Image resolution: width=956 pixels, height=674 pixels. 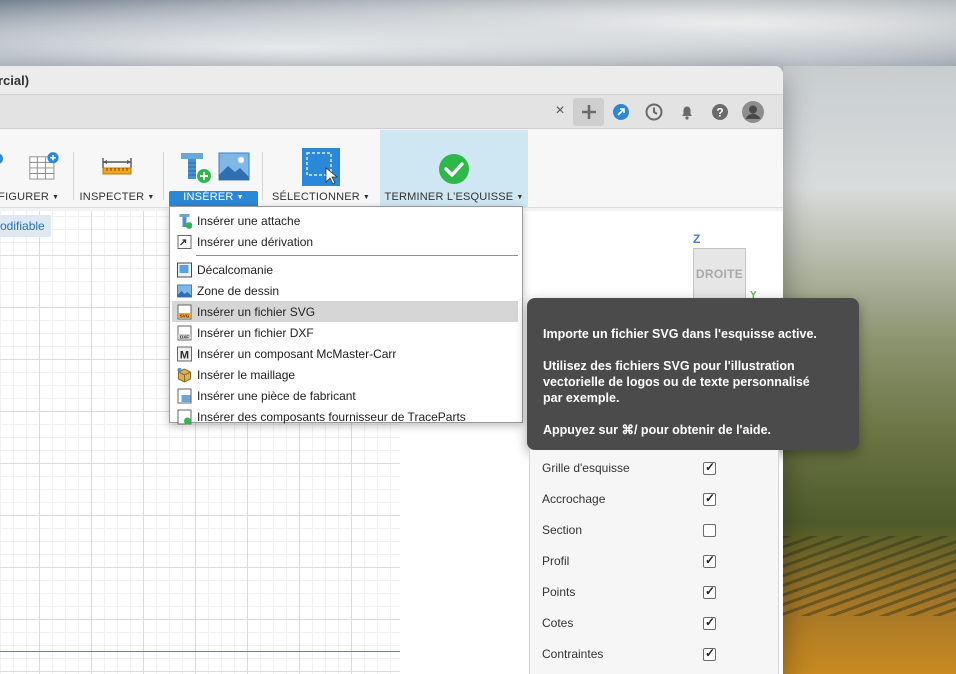 I want to click on palette-row-points: Points, so click(x=652, y=592).